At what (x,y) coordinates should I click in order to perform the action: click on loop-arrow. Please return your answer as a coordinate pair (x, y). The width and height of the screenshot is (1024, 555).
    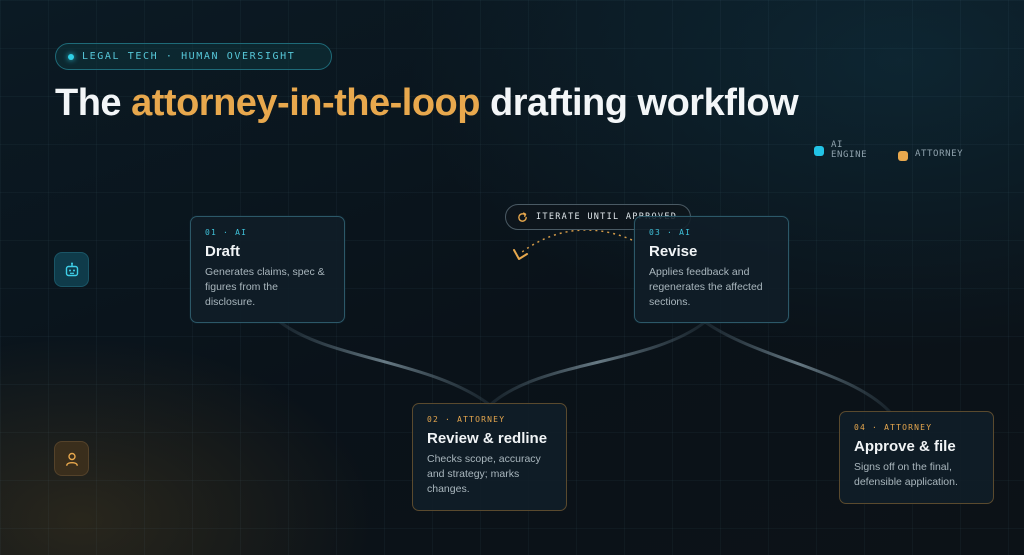
    Looking at the image, I should click on (577, 241).